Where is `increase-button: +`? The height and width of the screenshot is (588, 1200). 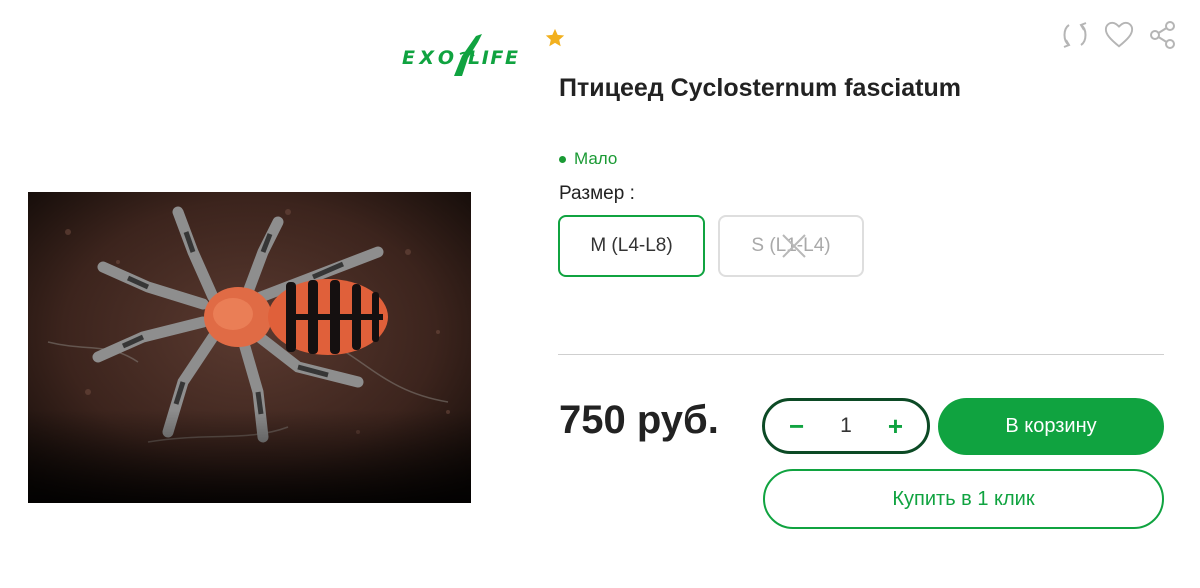 increase-button: + is located at coordinates (895, 426).